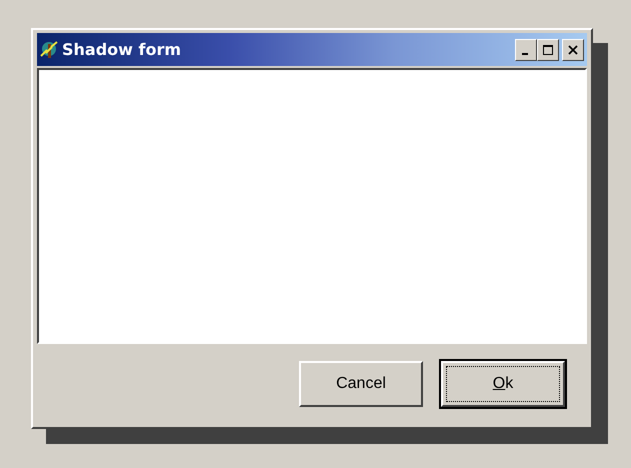 This screenshot has width=631, height=468. I want to click on maximize-button, so click(548, 49).